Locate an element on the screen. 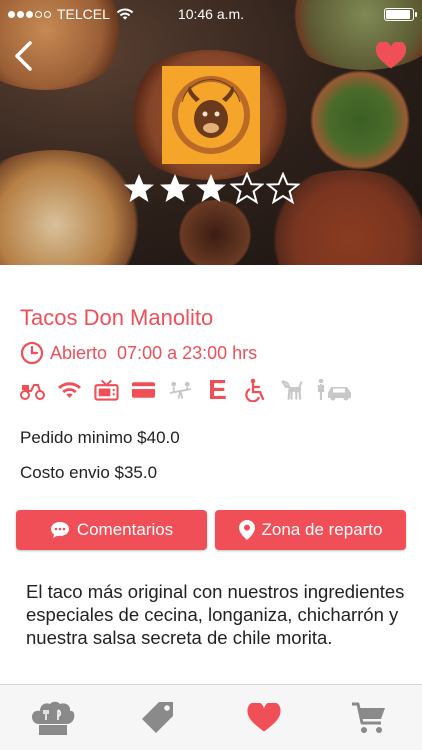 This screenshot has height=750, width=422. back-button is located at coordinates (24, 56).